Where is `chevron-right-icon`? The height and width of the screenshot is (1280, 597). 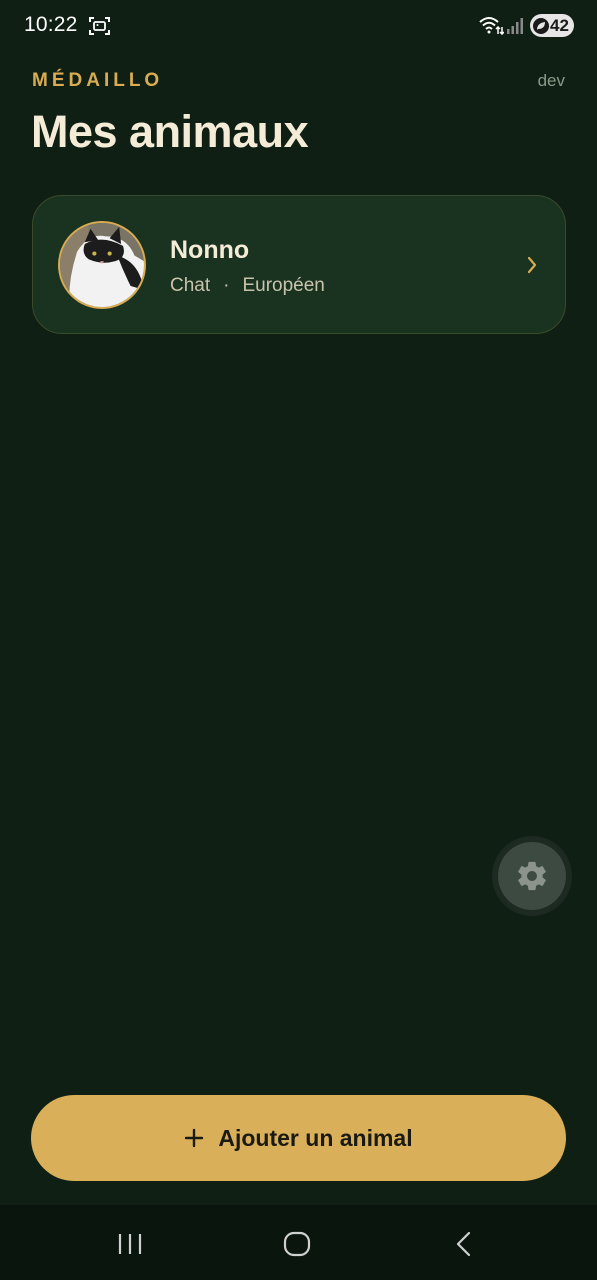
chevron-right-icon is located at coordinates (532, 265).